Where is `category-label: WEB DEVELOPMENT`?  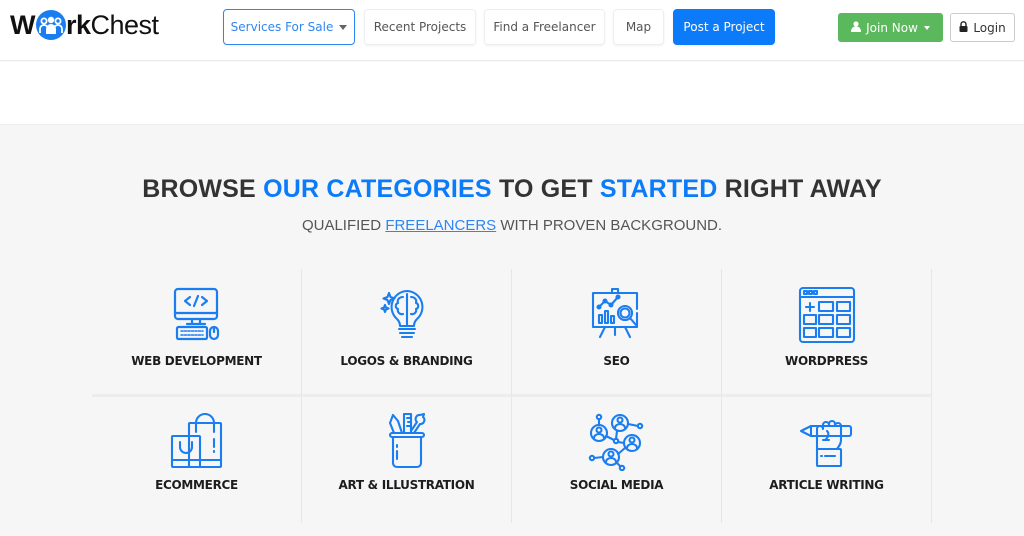 category-label: WEB DEVELOPMENT is located at coordinates (196, 361).